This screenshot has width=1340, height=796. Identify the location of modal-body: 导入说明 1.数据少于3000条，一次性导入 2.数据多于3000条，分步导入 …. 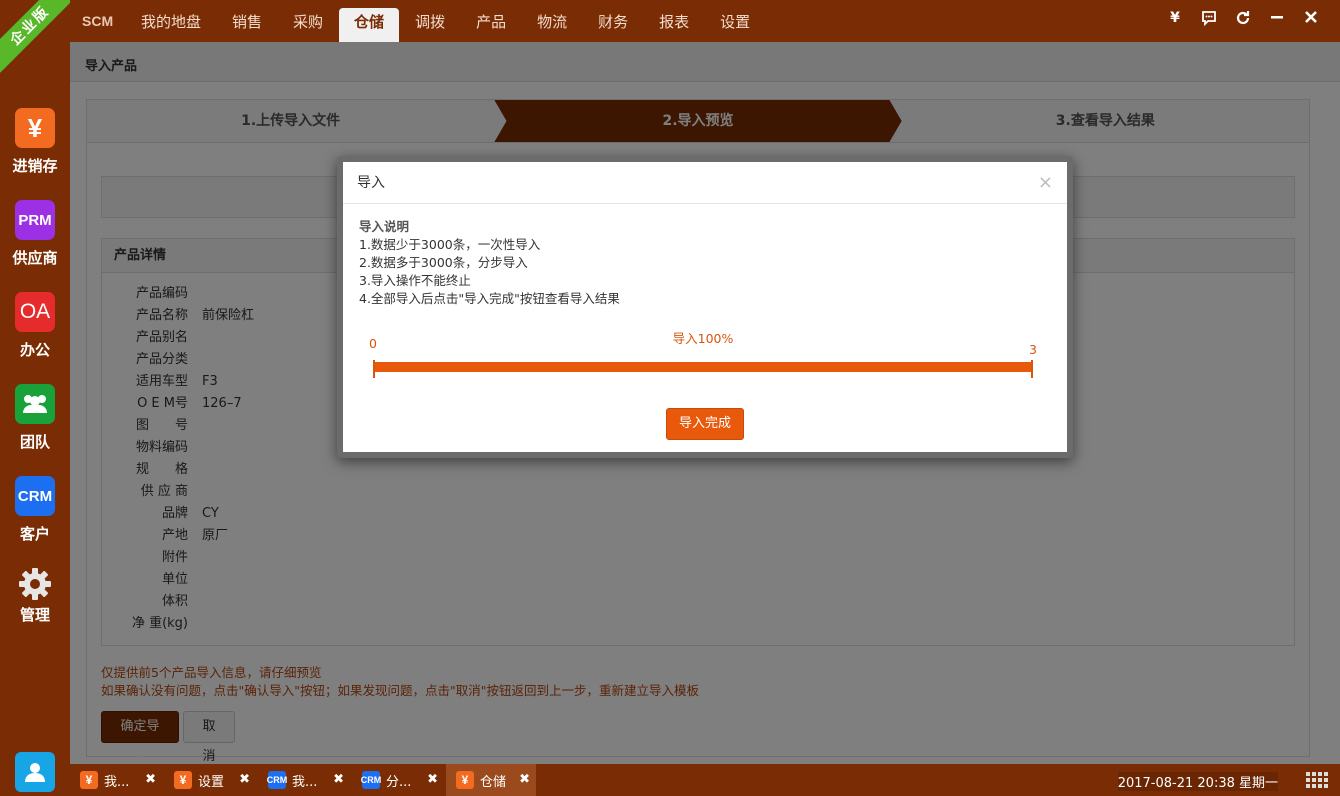
(705, 263).